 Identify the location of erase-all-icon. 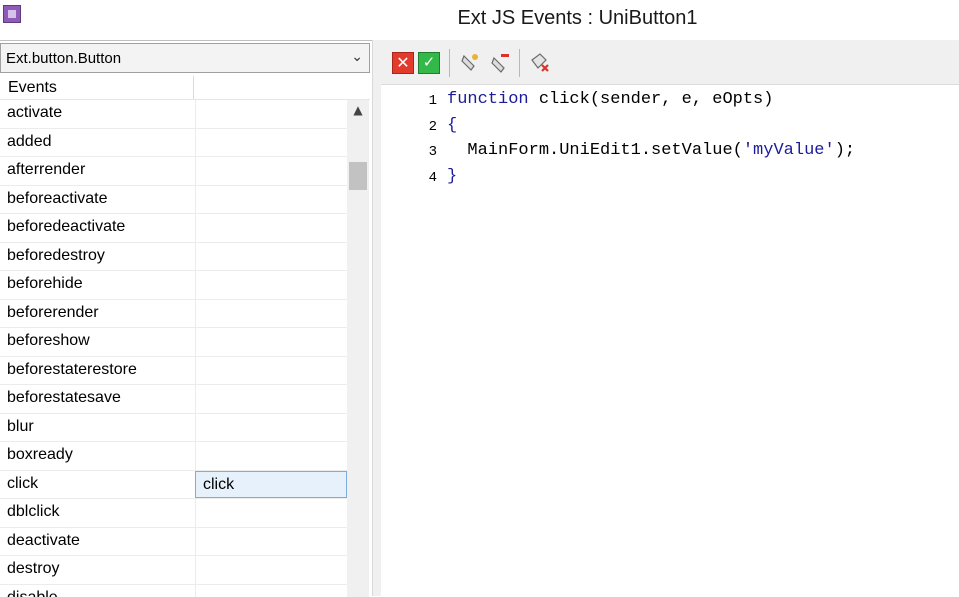
(539, 63).